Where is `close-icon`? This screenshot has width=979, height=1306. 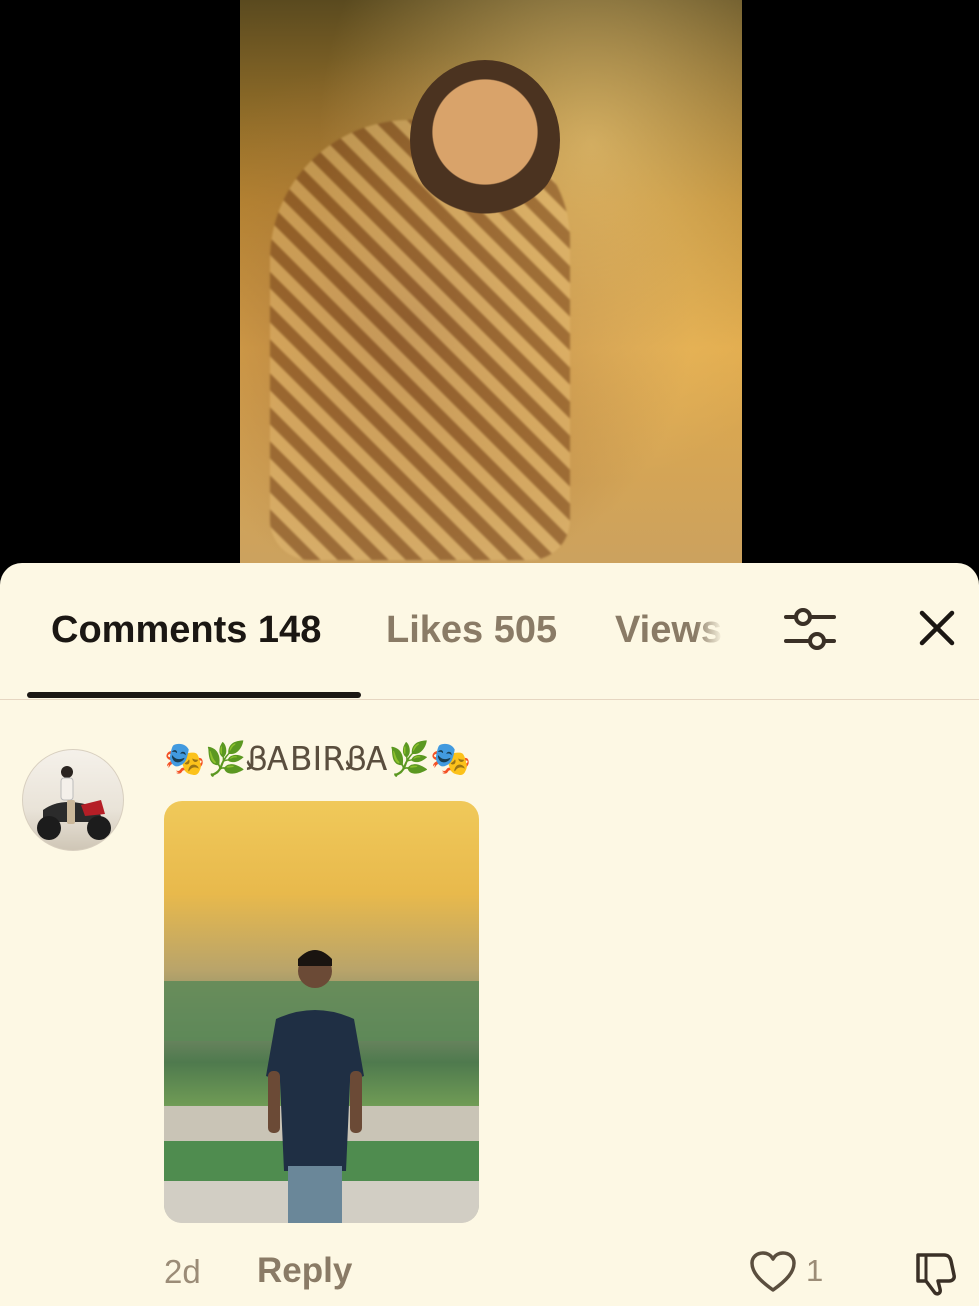 close-icon is located at coordinates (937, 628).